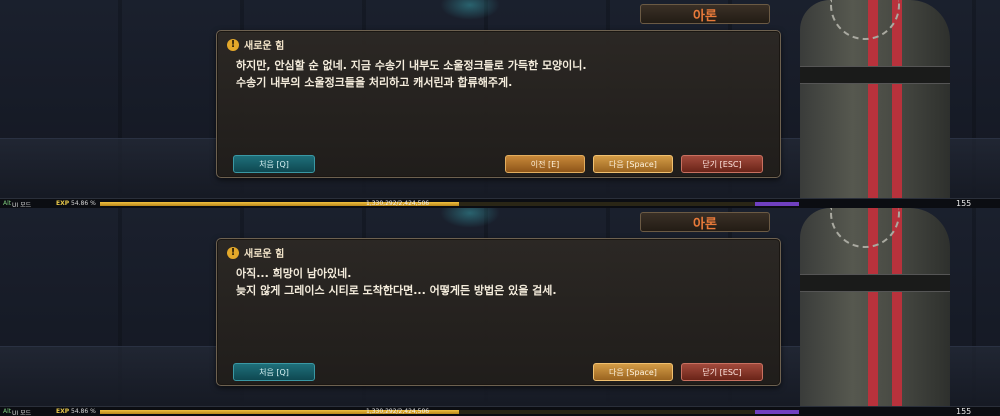  I want to click on dialogue-line: 늦지 않게 그레이스 시티로 도착한다면... 어떻게든 방법은 있을 걸세., so click(396, 290).